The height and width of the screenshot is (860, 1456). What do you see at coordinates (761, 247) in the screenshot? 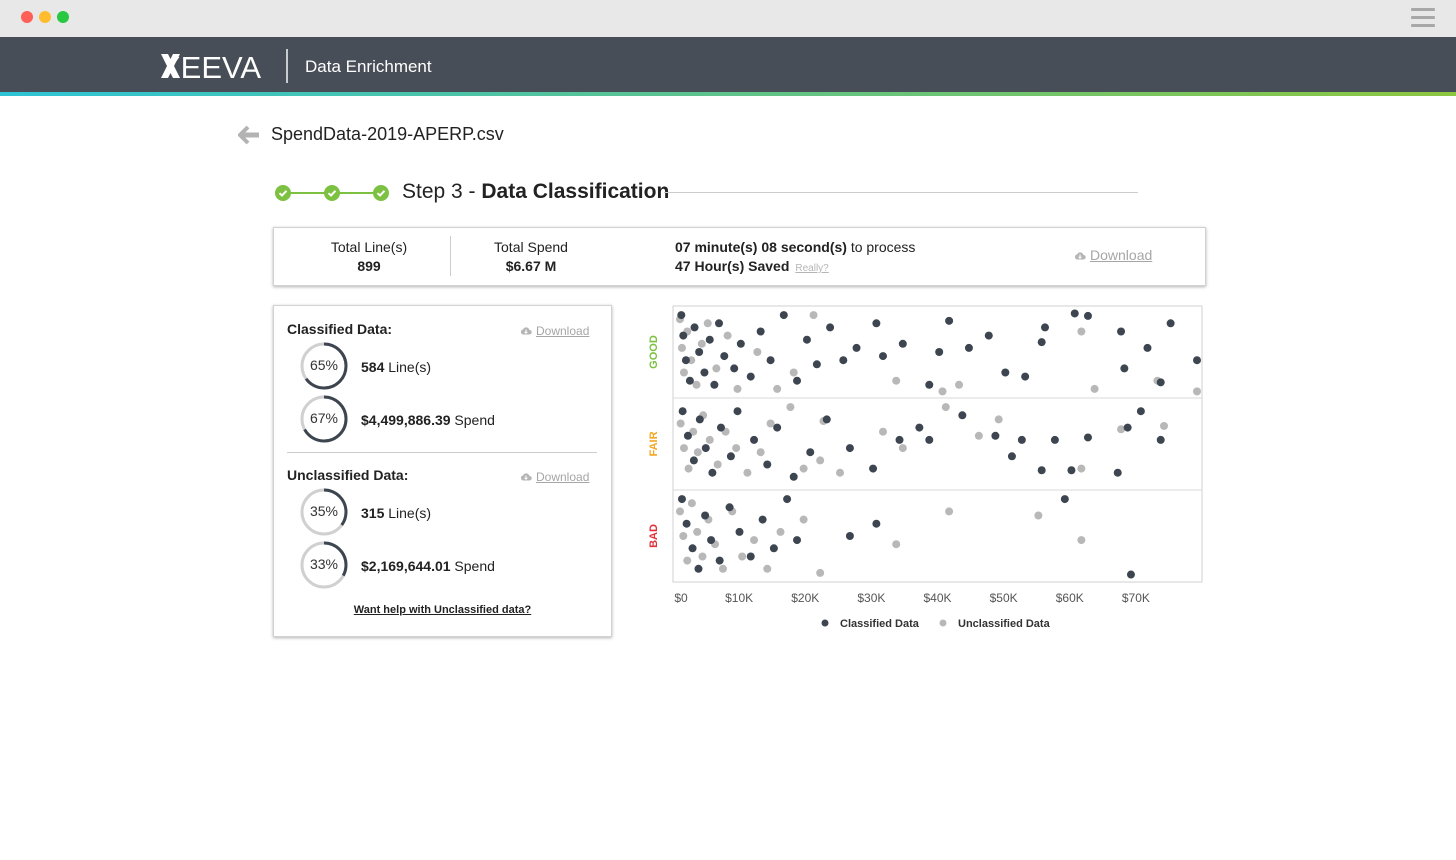
I see `process-time: 07 minute(s) 08 second(s)` at bounding box center [761, 247].